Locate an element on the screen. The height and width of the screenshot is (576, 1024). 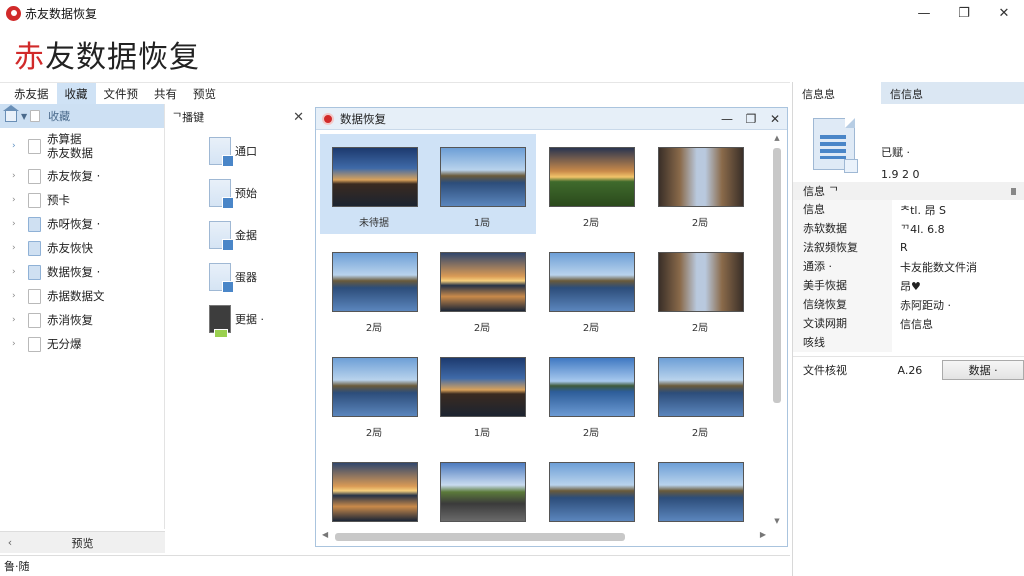
gallery-close-button: ✕ is located at coordinates (775, 119).